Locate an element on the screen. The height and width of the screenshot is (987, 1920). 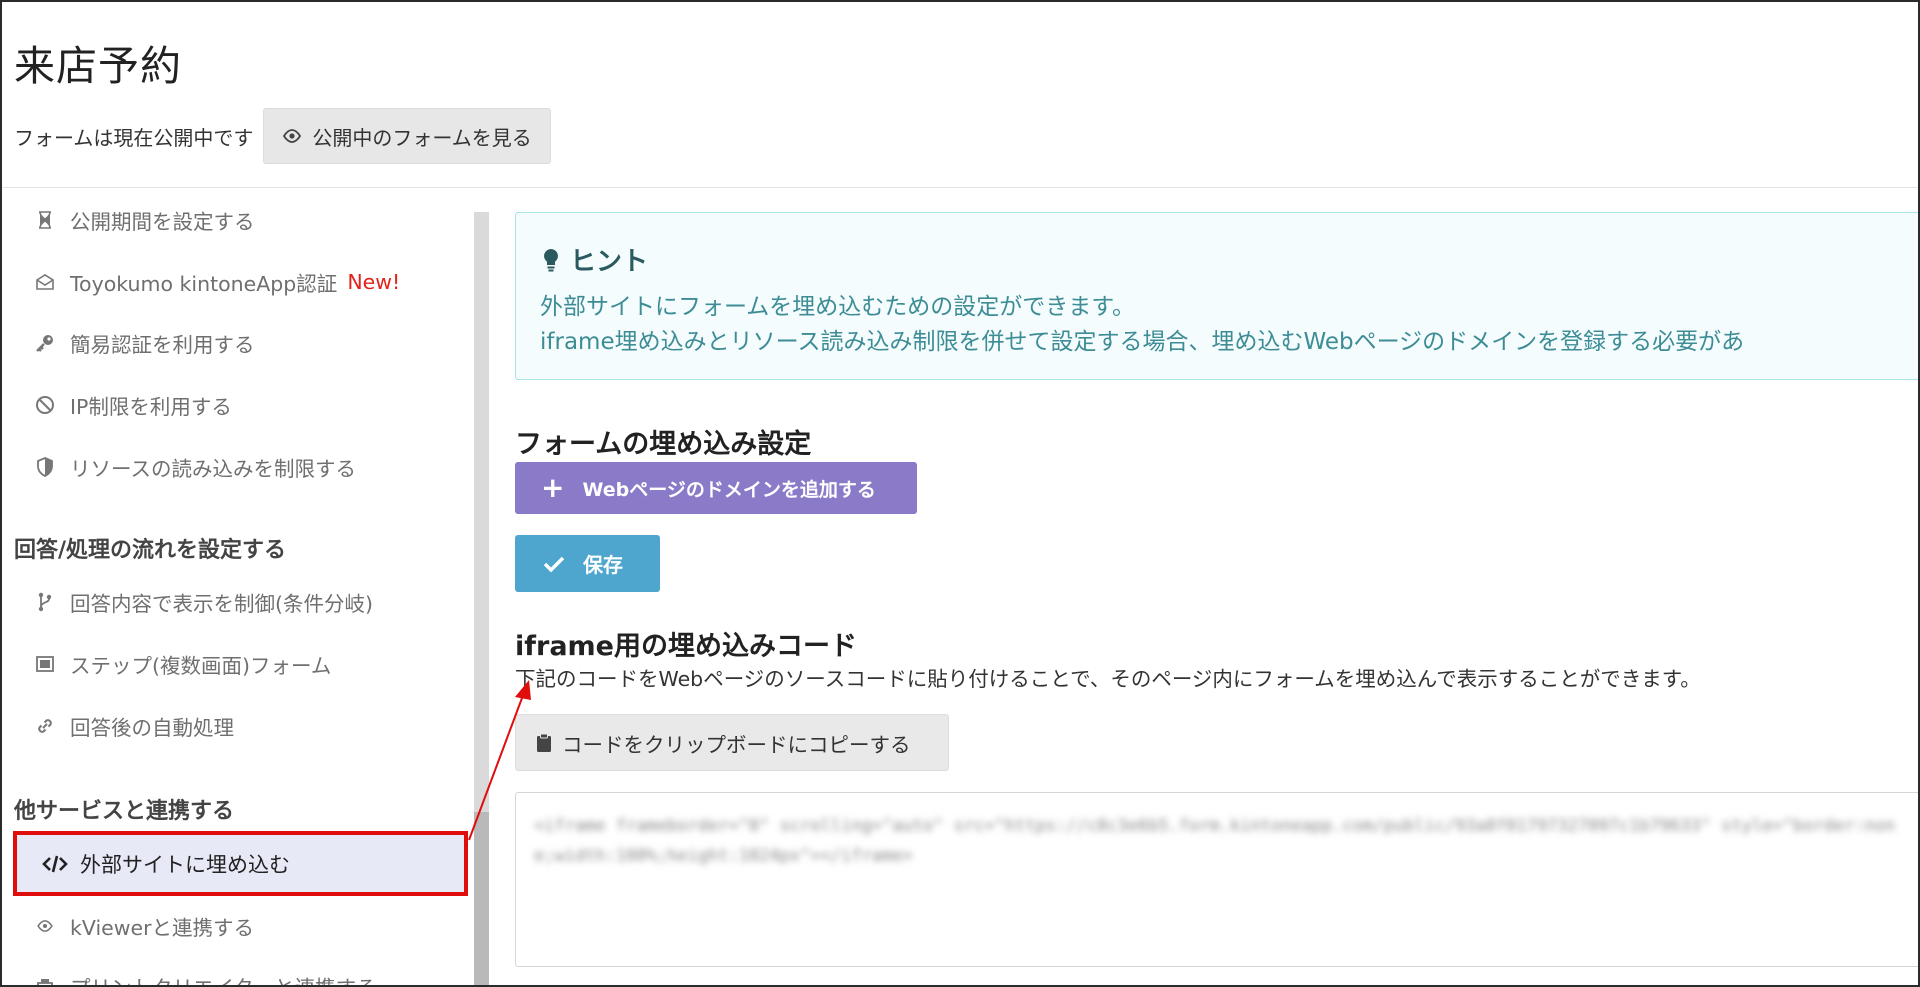
iframe-code-heading: iframe用の埋め込みコード is located at coordinates (686, 646).